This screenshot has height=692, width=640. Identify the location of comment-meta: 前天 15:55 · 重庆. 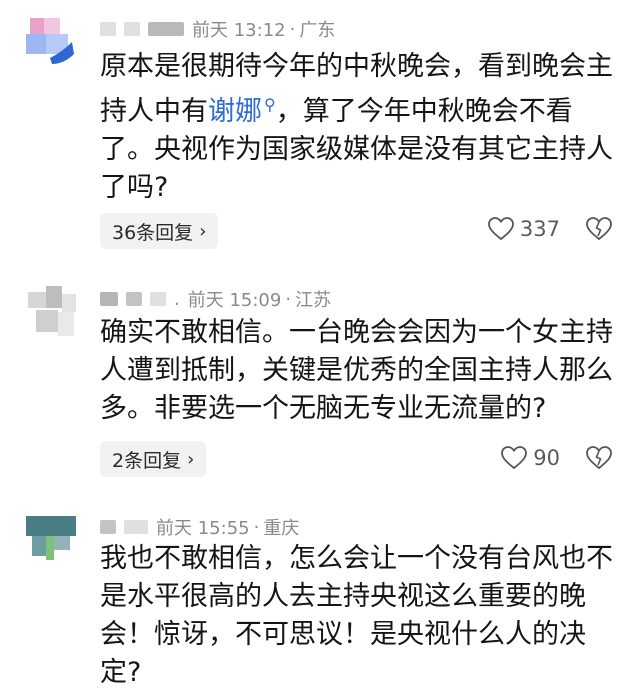
(199, 527).